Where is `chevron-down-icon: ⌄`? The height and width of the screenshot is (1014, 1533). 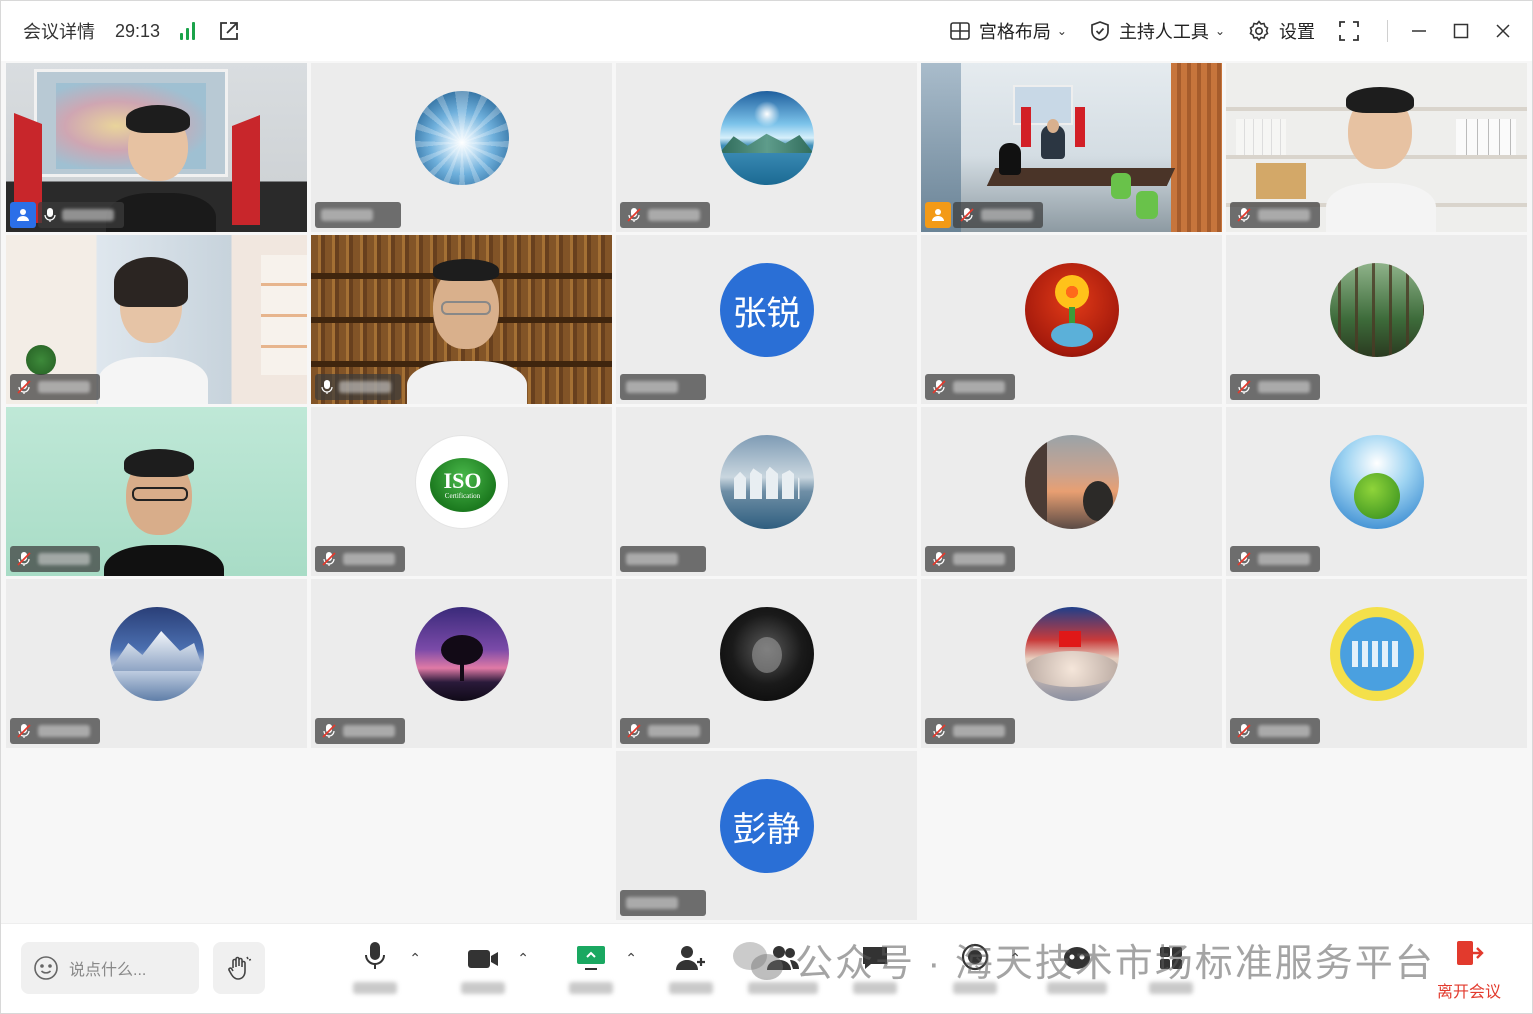 chevron-down-icon: ⌄ is located at coordinates (1219, 31).